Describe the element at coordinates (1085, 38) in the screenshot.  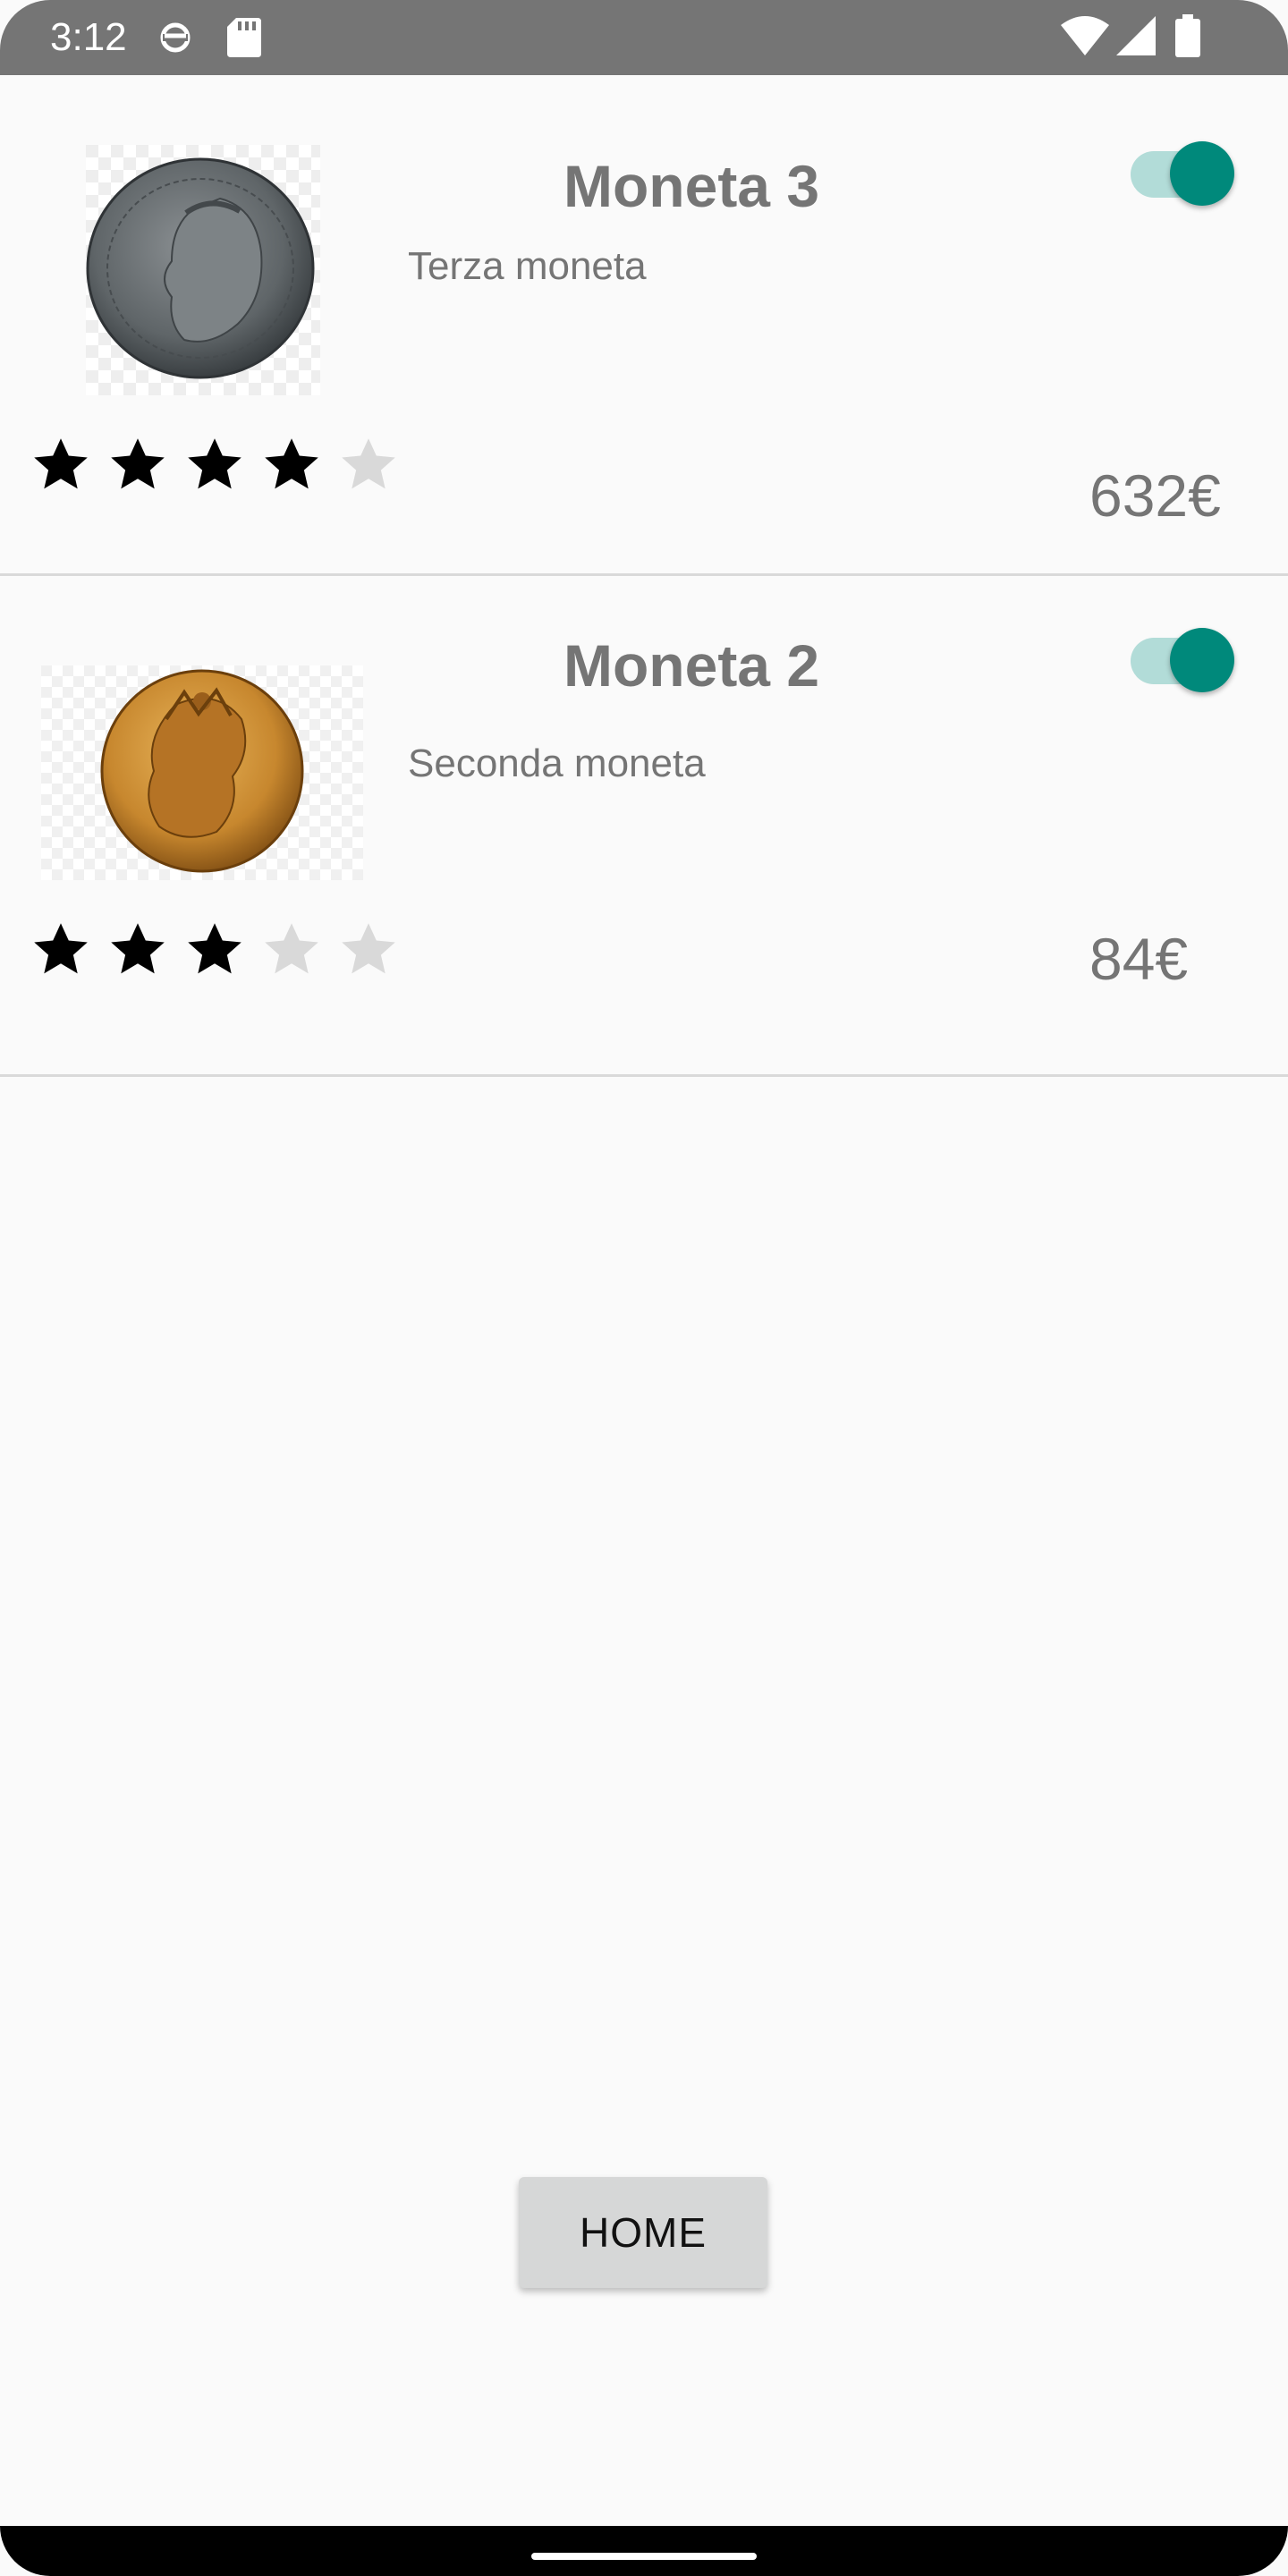
I see `wifi-icon` at that location.